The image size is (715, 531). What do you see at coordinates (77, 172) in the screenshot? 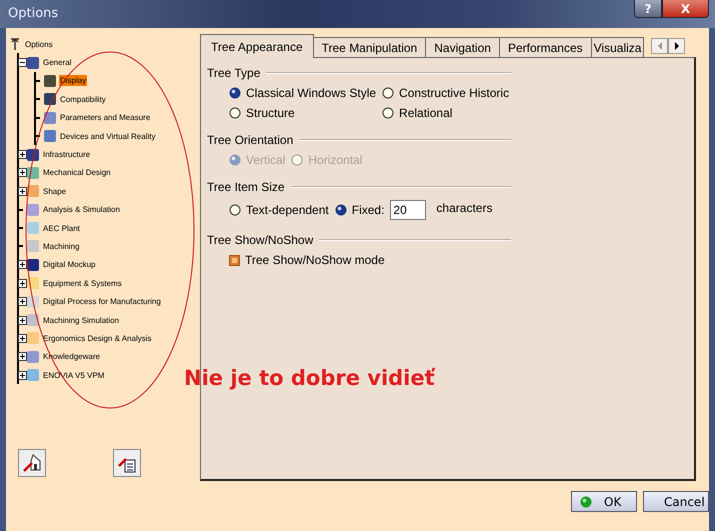
I see `tree-item: Mechanical Design` at bounding box center [77, 172].